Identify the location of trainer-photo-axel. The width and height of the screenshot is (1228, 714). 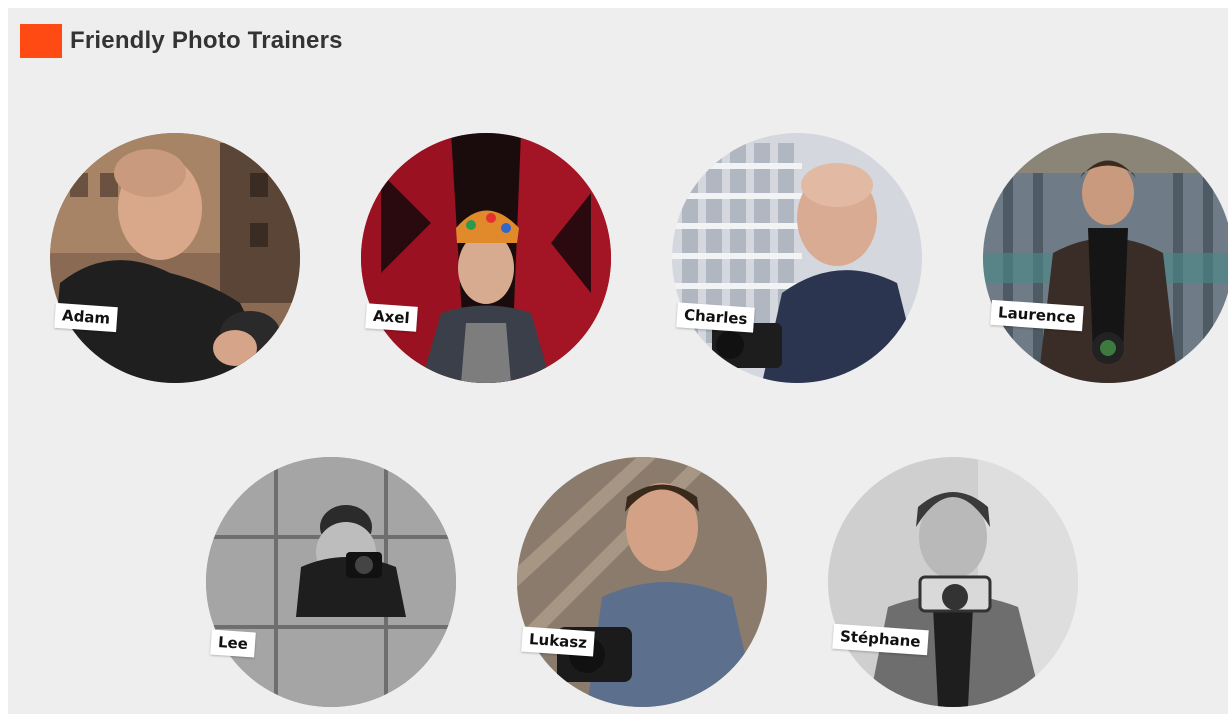
(486, 258).